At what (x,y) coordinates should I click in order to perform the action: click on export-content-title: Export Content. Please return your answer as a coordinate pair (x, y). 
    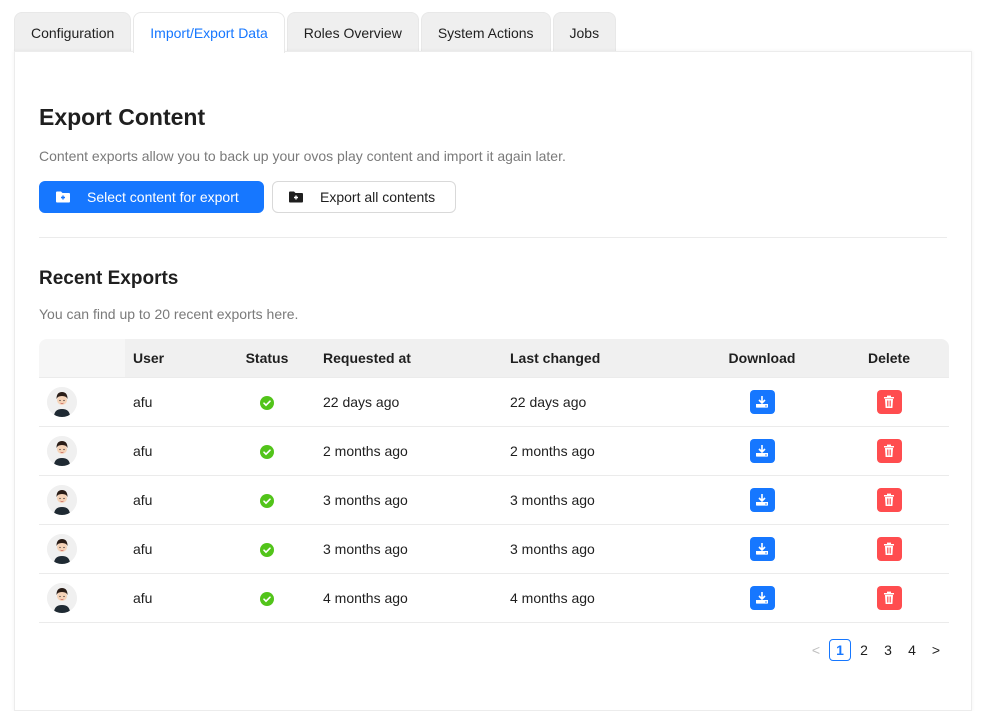
    Looking at the image, I should click on (122, 117).